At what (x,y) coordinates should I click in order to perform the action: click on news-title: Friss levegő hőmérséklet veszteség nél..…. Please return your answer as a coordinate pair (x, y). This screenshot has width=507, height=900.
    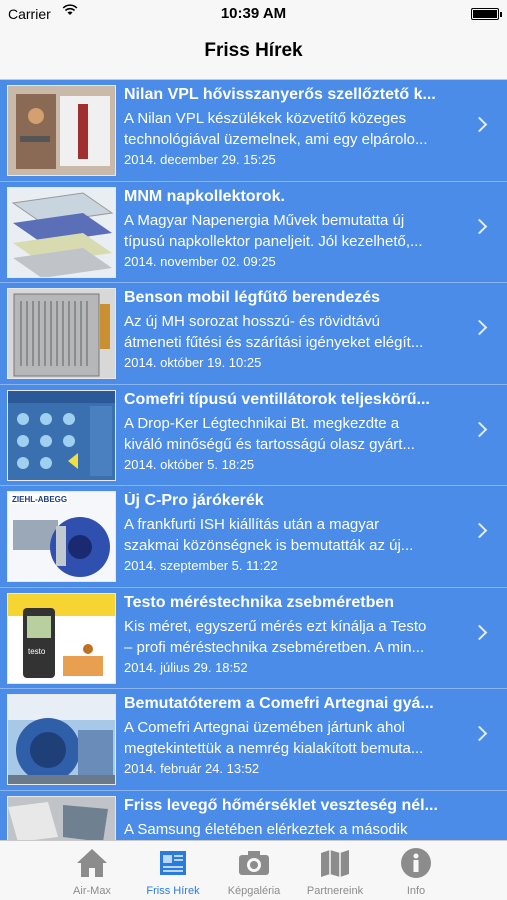
    Looking at the image, I should click on (281, 805).